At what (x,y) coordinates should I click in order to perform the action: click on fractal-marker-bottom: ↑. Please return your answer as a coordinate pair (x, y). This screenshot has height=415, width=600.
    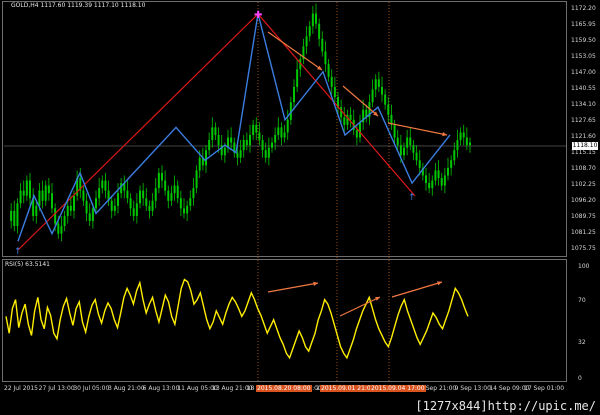
    Looking at the image, I should click on (18, 252).